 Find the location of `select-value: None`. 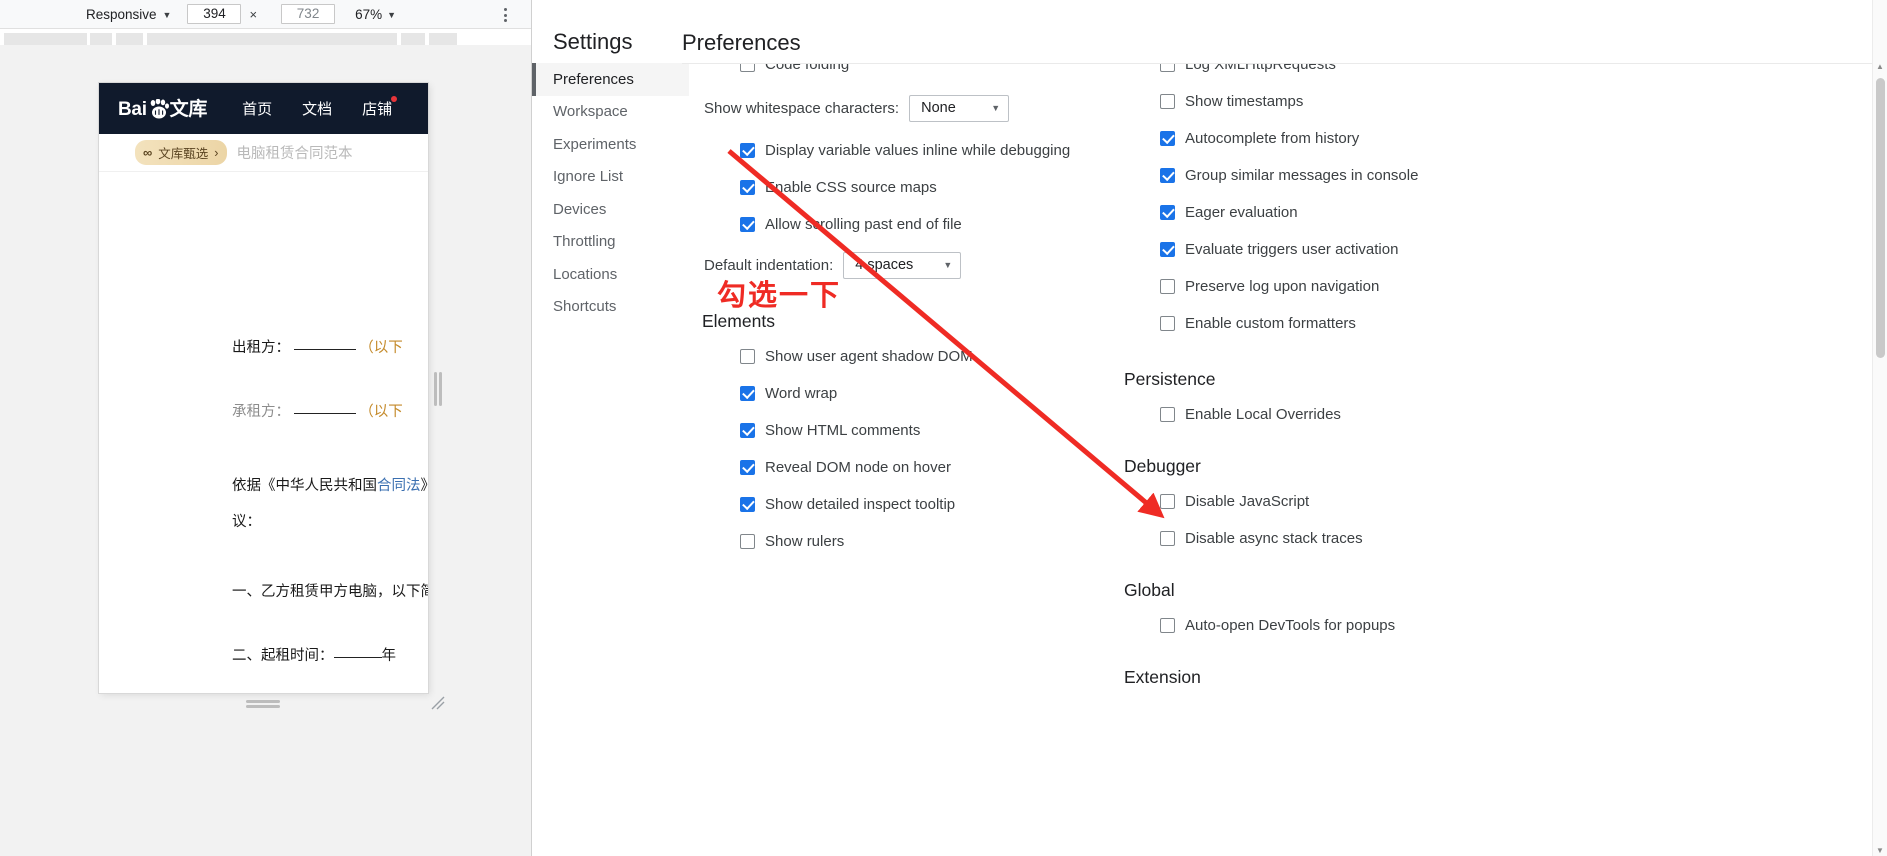

select-value: None is located at coordinates (938, 108).